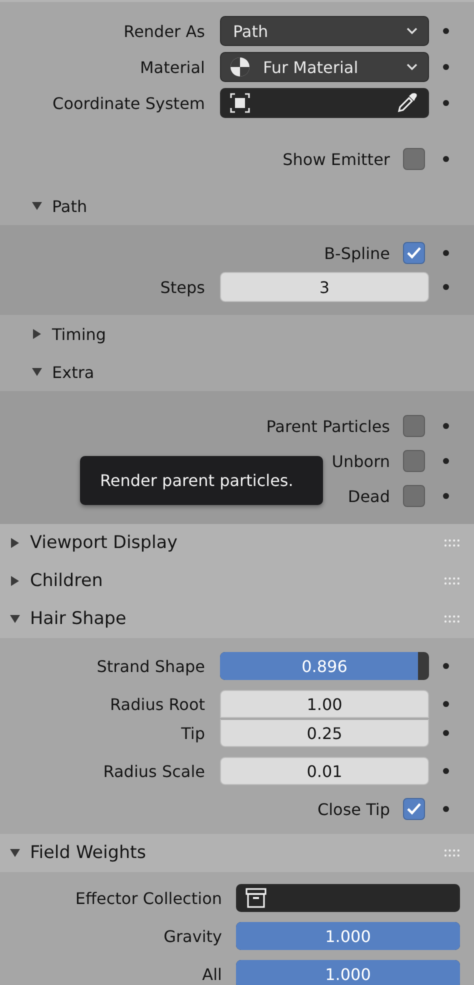 The width and height of the screenshot is (474, 985). What do you see at coordinates (360, 461) in the screenshot?
I see `checkbox-label: Unborn` at bounding box center [360, 461].